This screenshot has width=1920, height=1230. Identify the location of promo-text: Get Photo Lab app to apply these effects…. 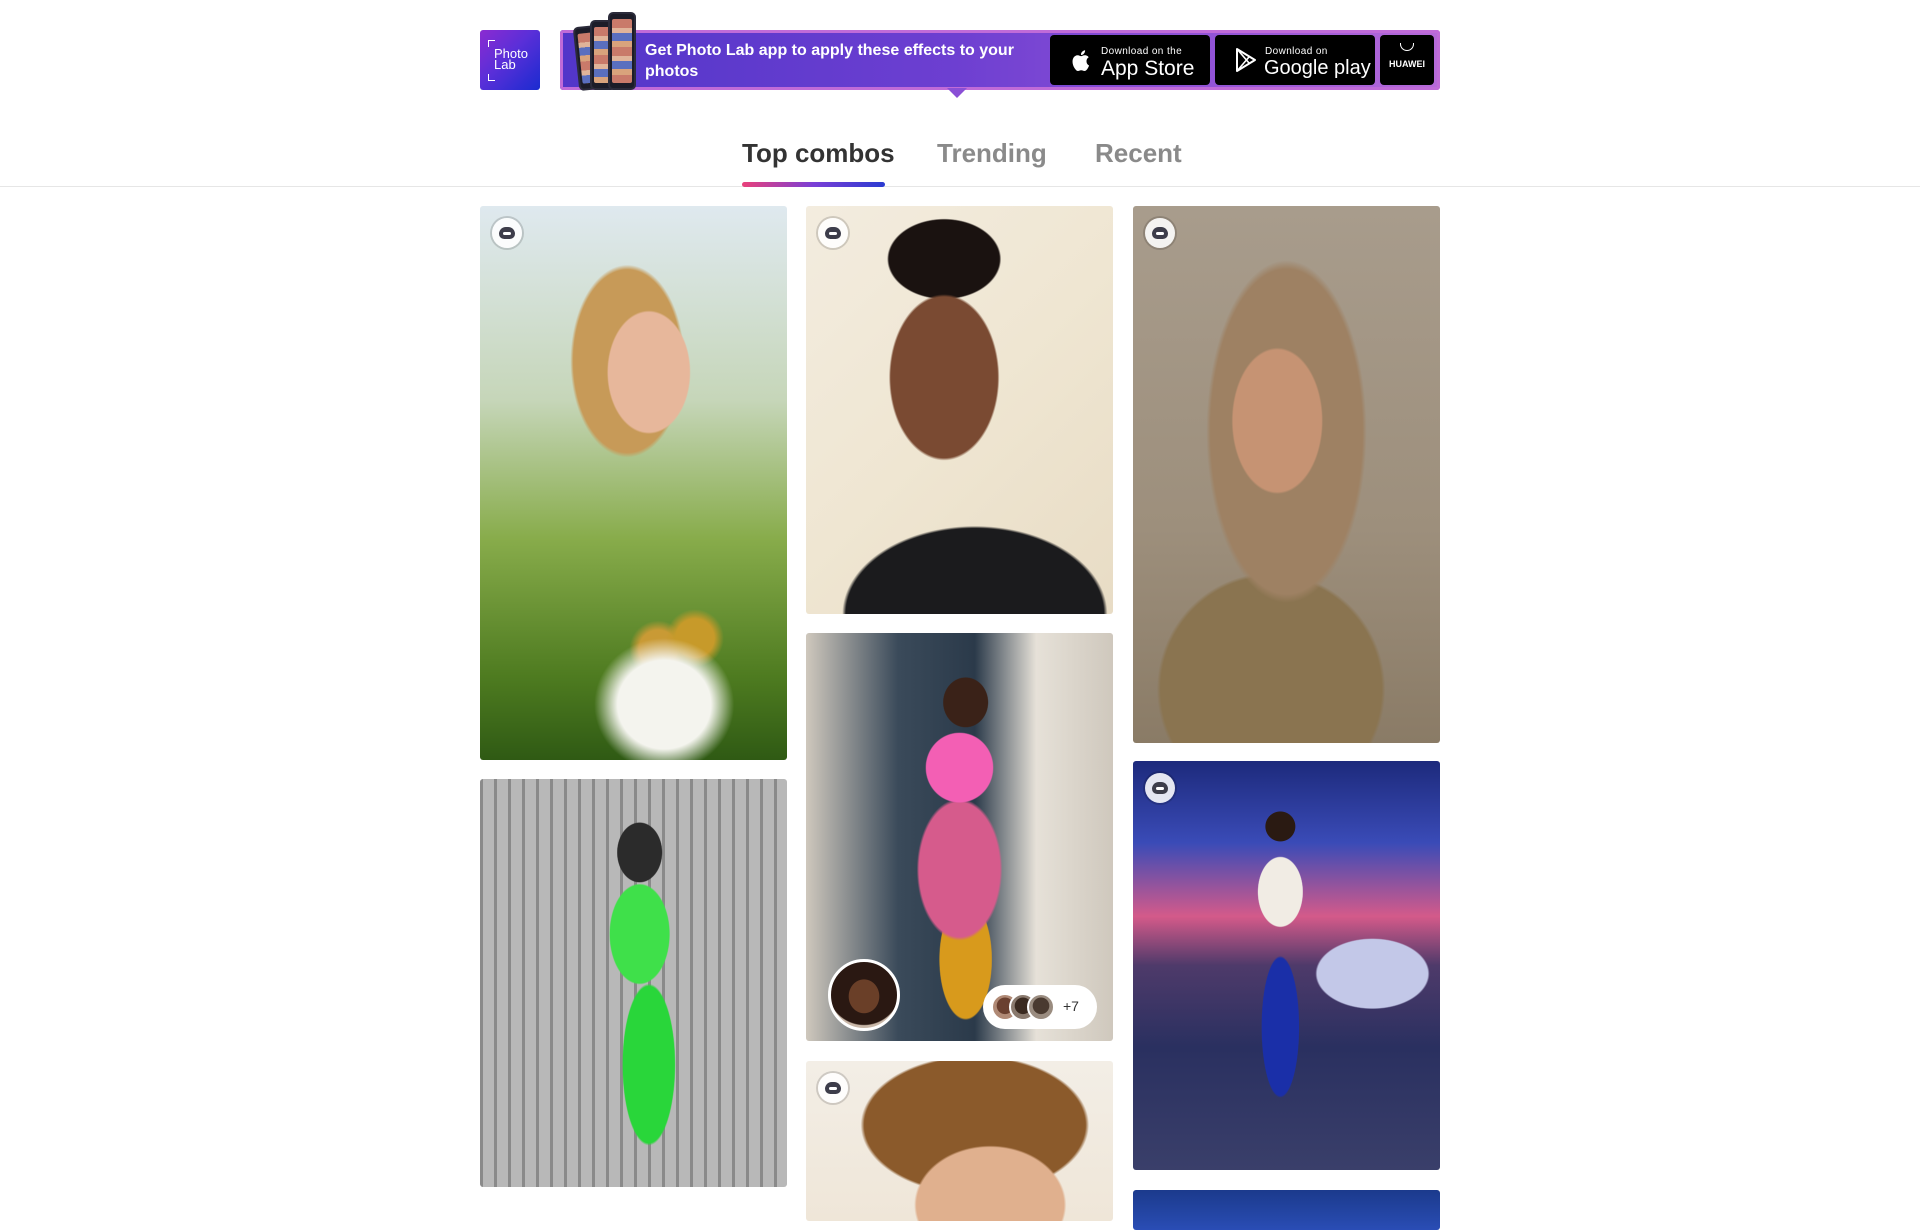
(829, 61).